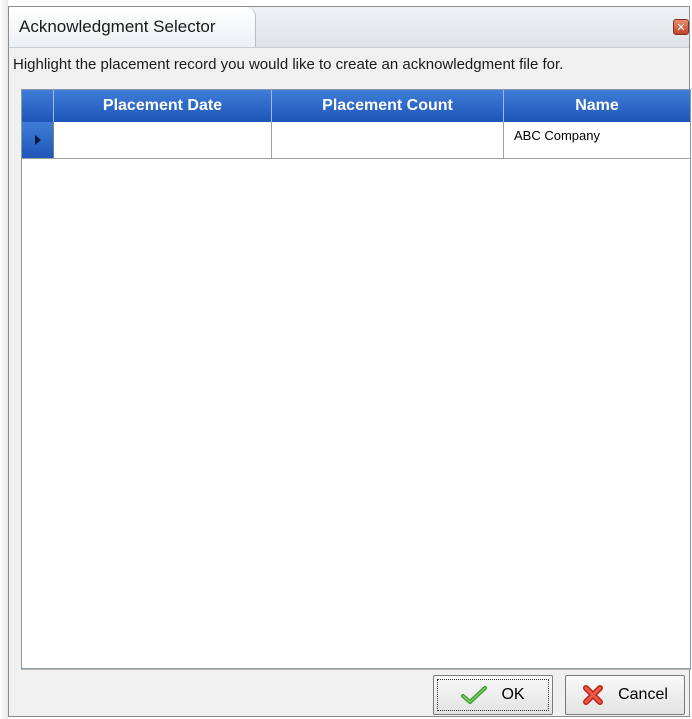  What do you see at coordinates (597, 106) in the screenshot?
I see `column-header-name: Name` at bounding box center [597, 106].